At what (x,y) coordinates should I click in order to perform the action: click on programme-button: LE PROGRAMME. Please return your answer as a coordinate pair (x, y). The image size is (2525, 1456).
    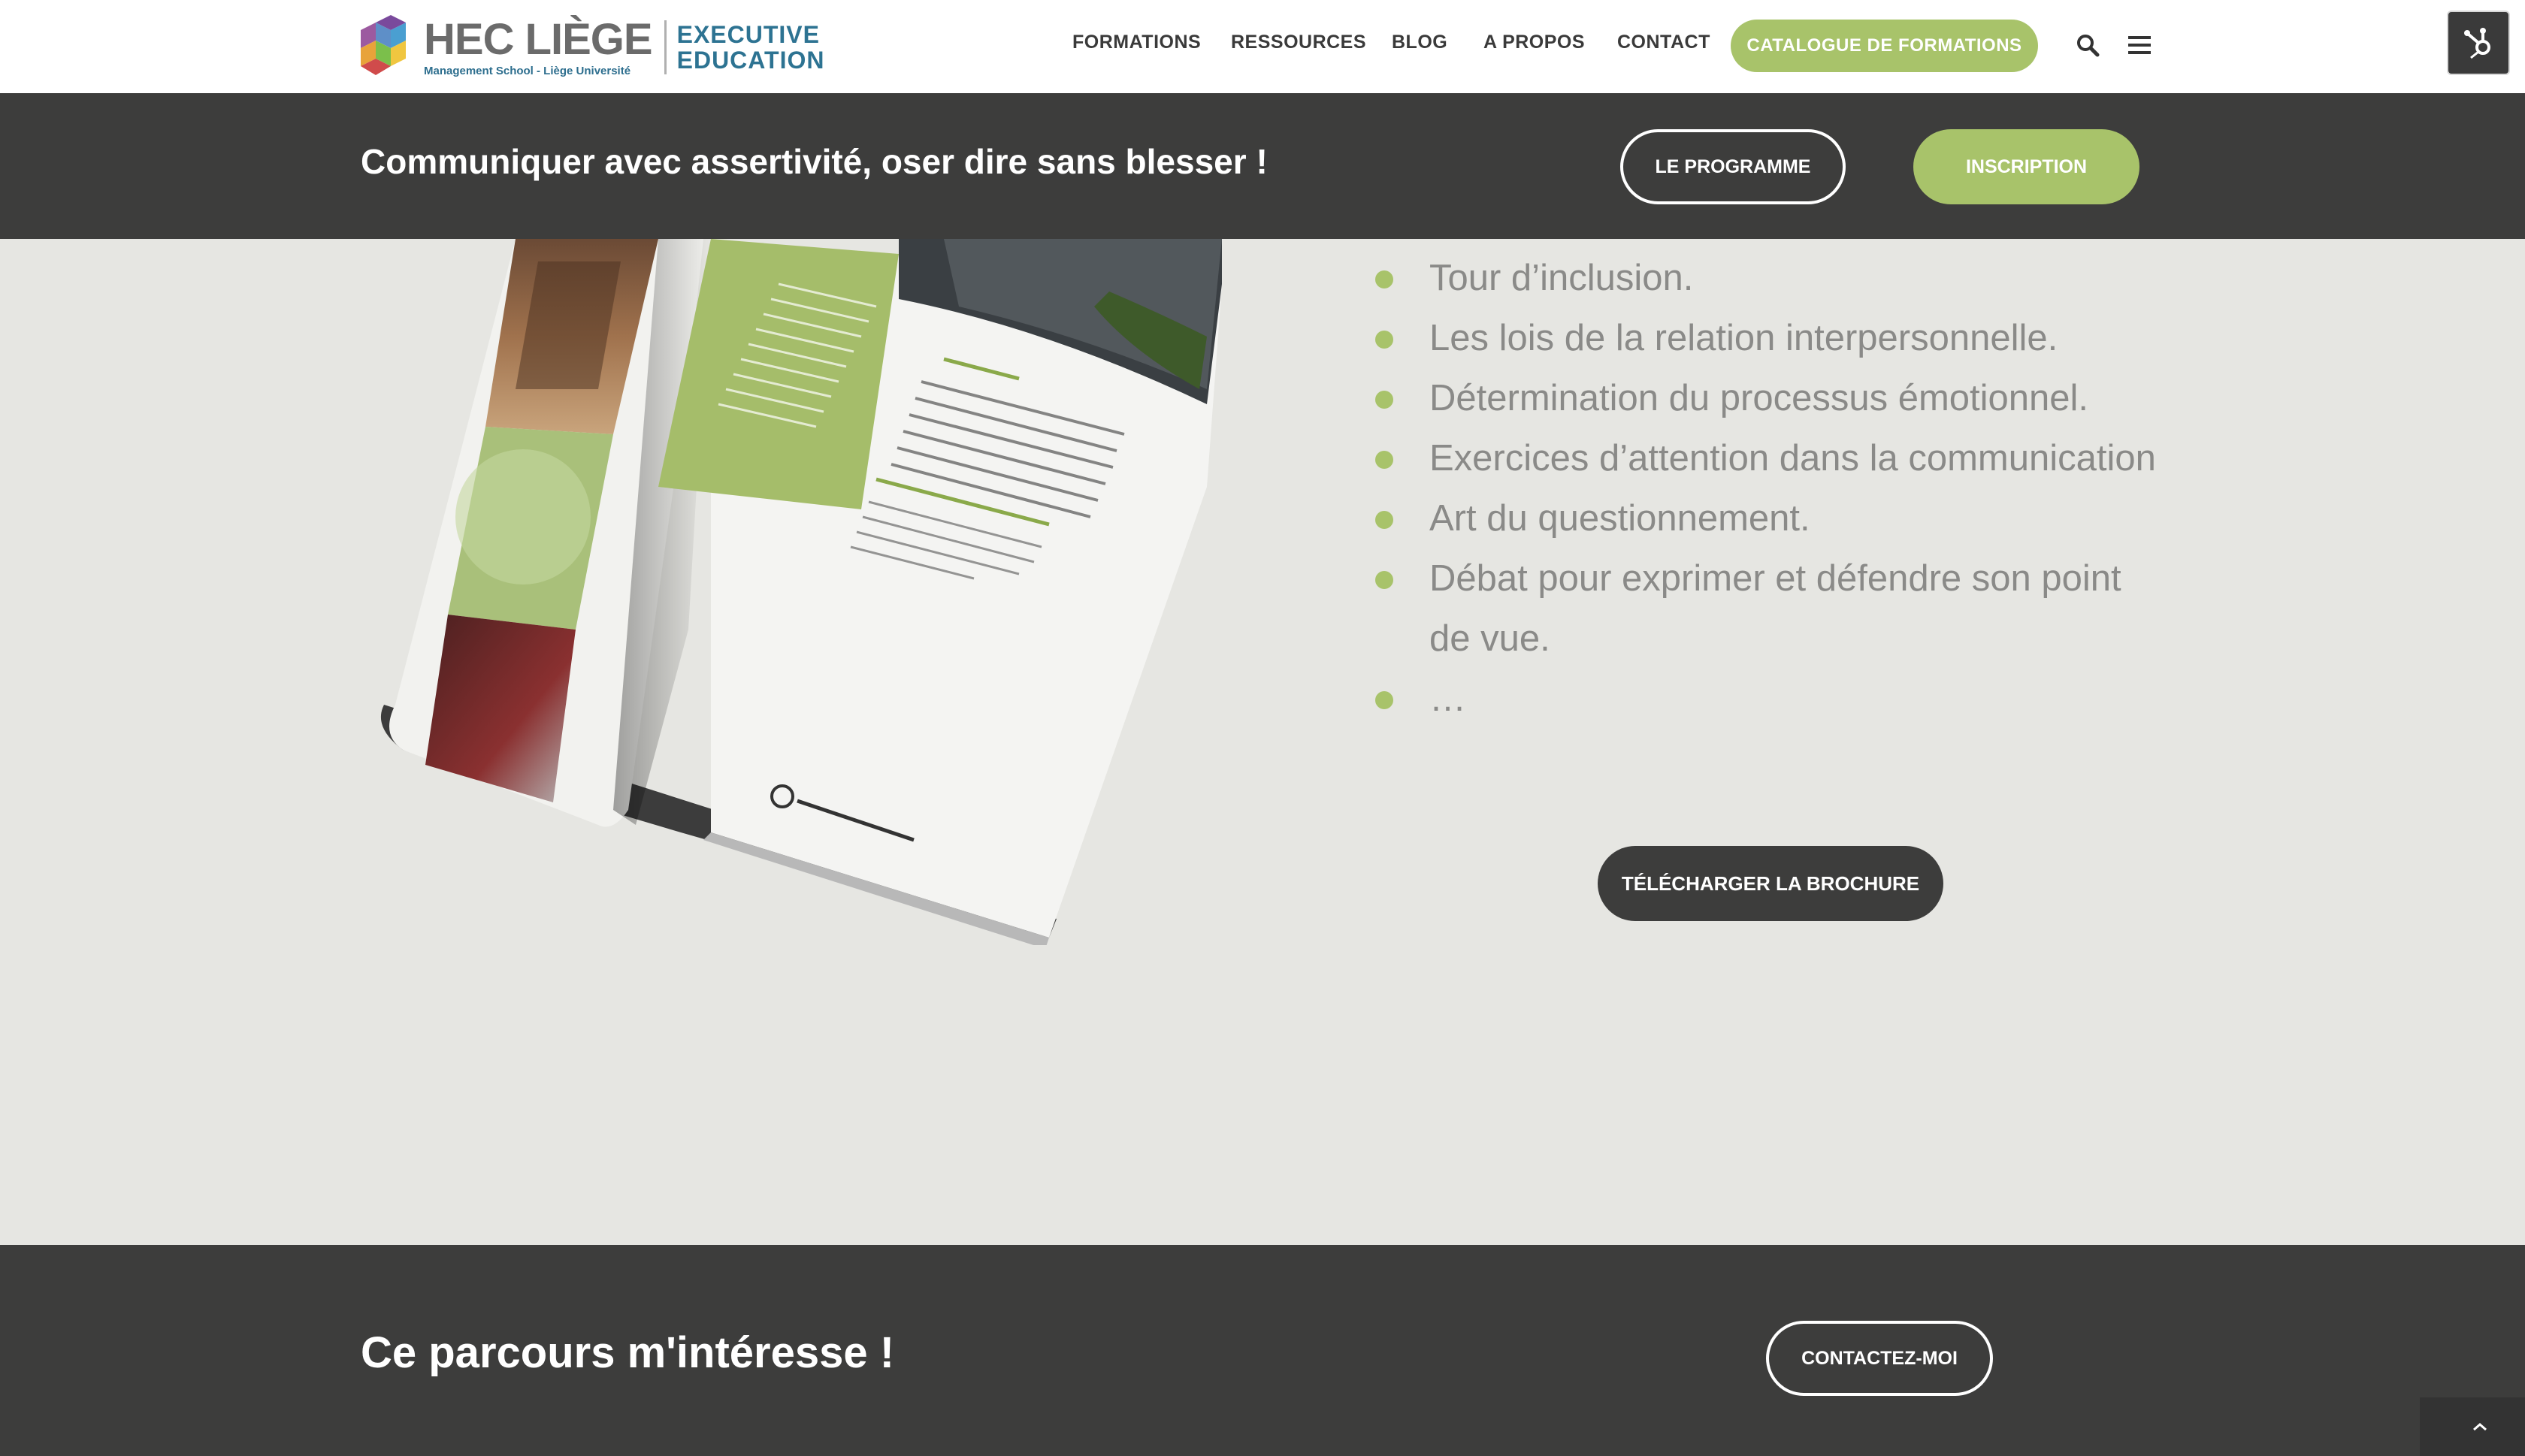
    Looking at the image, I should click on (1733, 166).